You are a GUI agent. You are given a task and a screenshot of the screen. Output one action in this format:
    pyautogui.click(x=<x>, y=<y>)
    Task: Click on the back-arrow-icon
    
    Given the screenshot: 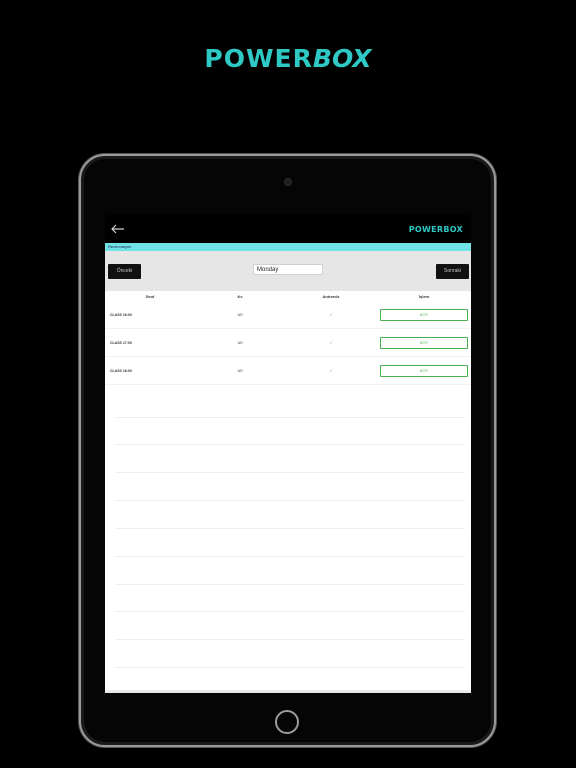 What is the action you would take?
    pyautogui.click(x=118, y=229)
    